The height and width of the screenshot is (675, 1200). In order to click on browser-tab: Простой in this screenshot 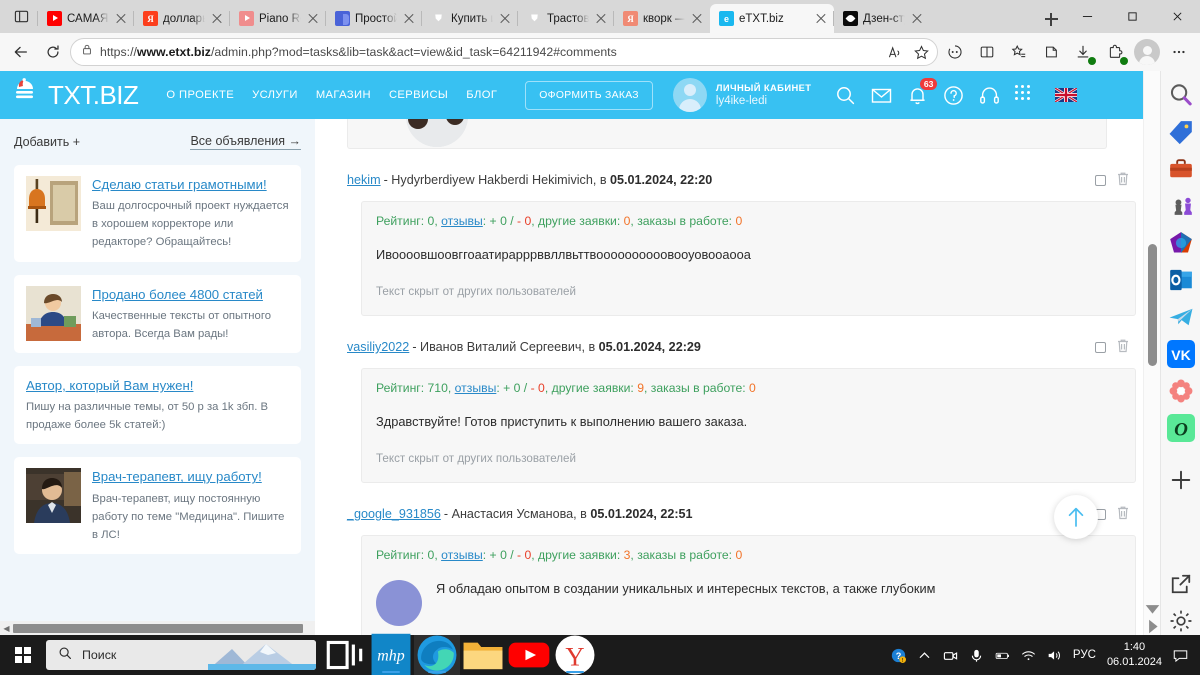, I will do `click(373, 18)`.